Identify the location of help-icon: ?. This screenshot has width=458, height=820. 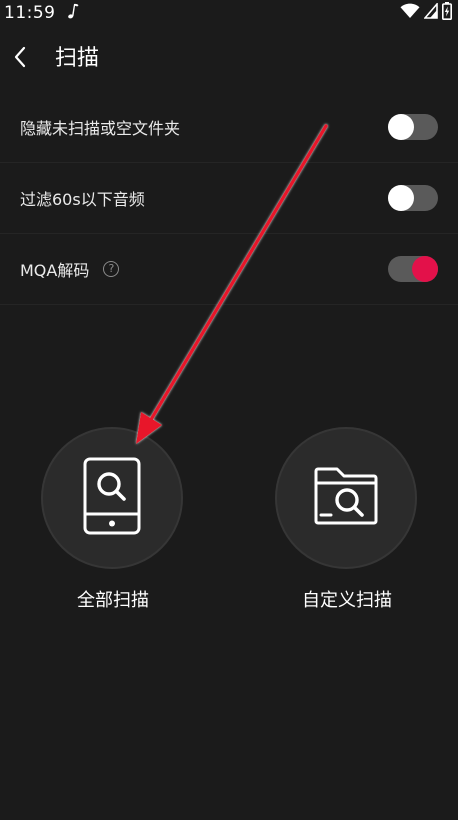
(111, 269).